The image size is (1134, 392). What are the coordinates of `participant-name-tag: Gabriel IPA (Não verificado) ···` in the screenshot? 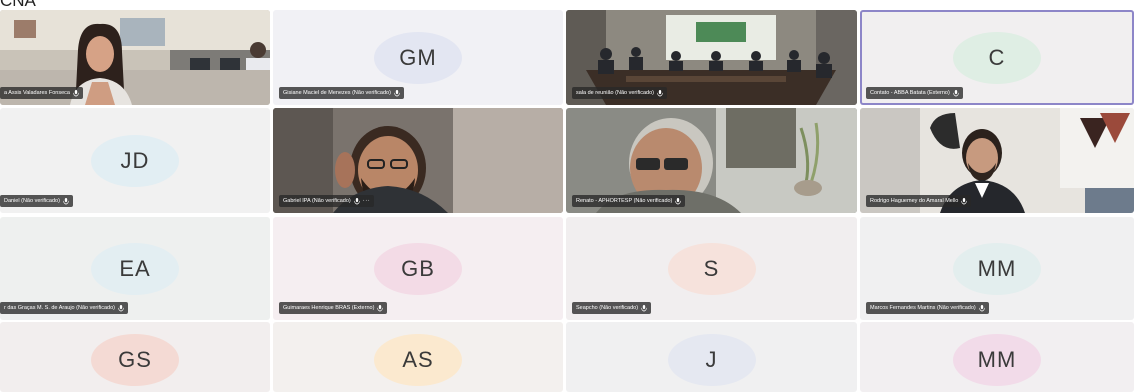 It's located at (327, 201).